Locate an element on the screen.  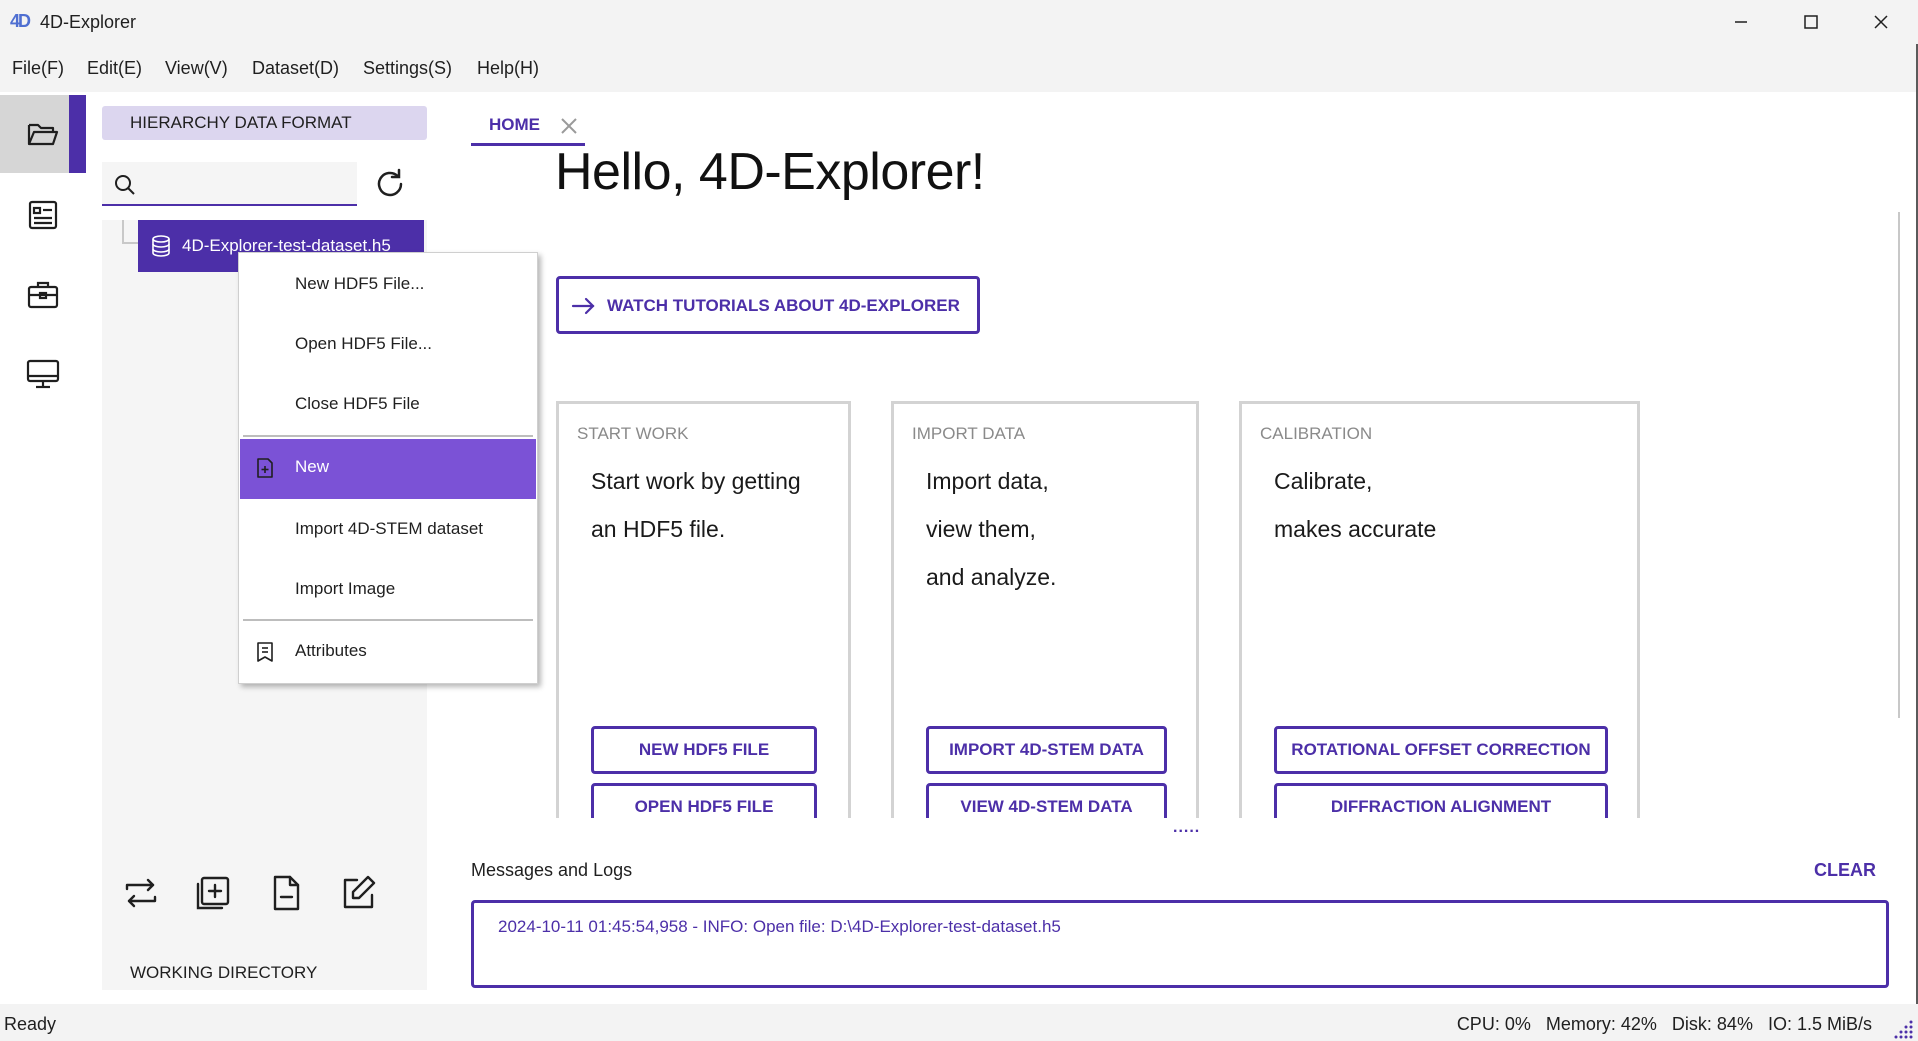
rail-toolbox-button is located at coordinates (43, 295).